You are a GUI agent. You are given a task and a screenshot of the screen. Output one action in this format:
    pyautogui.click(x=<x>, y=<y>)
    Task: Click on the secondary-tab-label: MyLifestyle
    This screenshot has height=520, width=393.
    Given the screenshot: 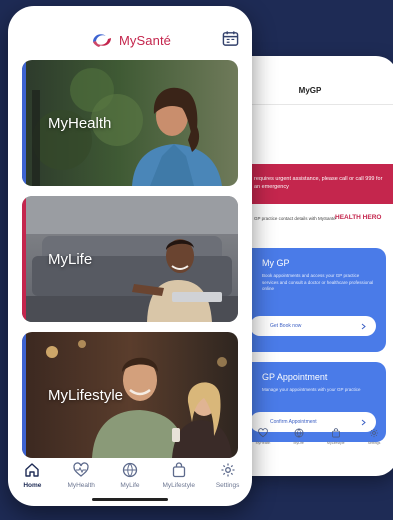 What is the action you would take?
    pyautogui.click(x=336, y=443)
    